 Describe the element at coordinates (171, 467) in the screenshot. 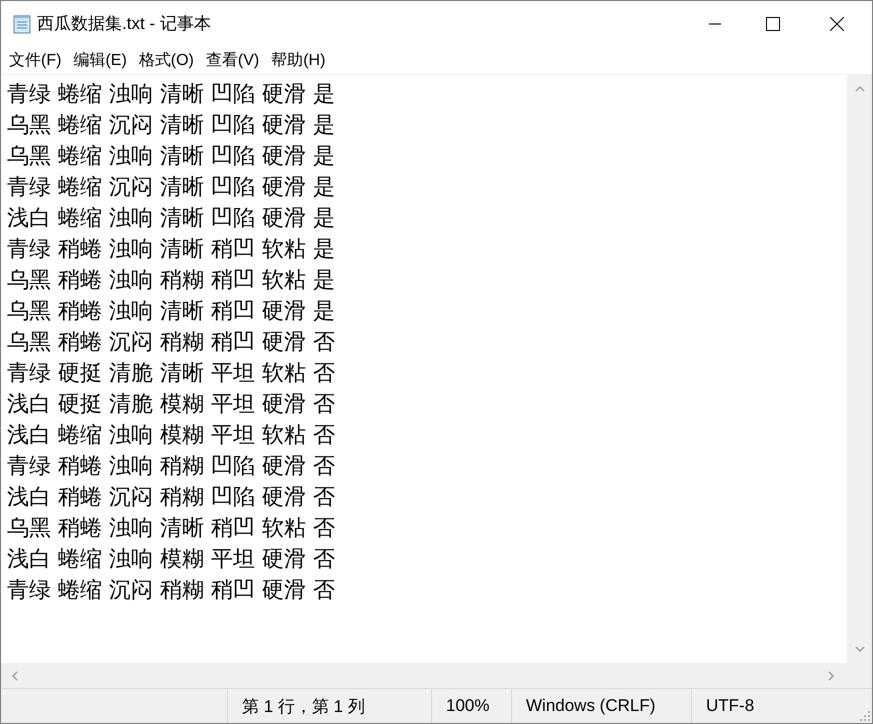

I see `text-line: 青绿 稍蜷 浊响 稍糊 凹陷 硬滑 否` at that location.